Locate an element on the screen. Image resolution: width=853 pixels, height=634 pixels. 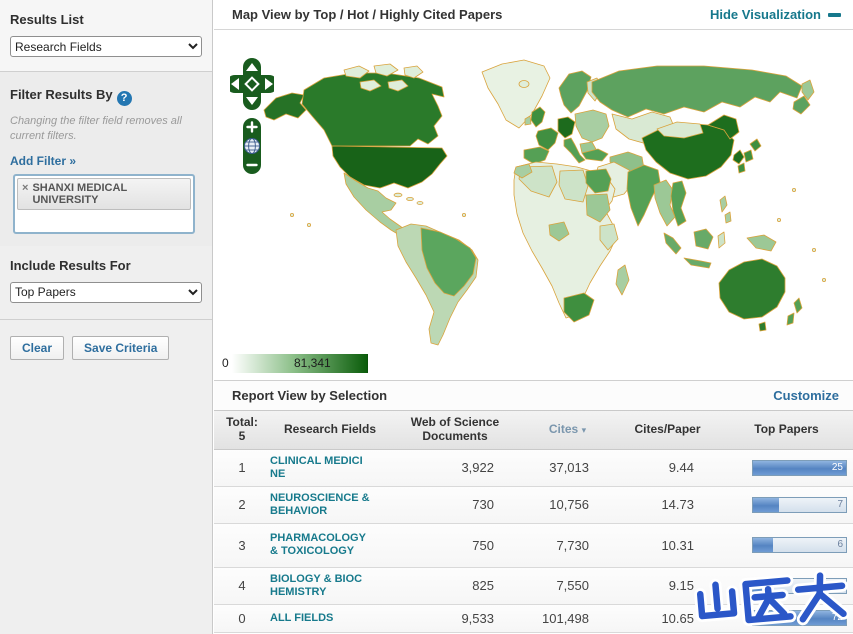
filter-chip: × SHANXI MEDICAL UNIVERSITY is located at coordinates (104, 193).